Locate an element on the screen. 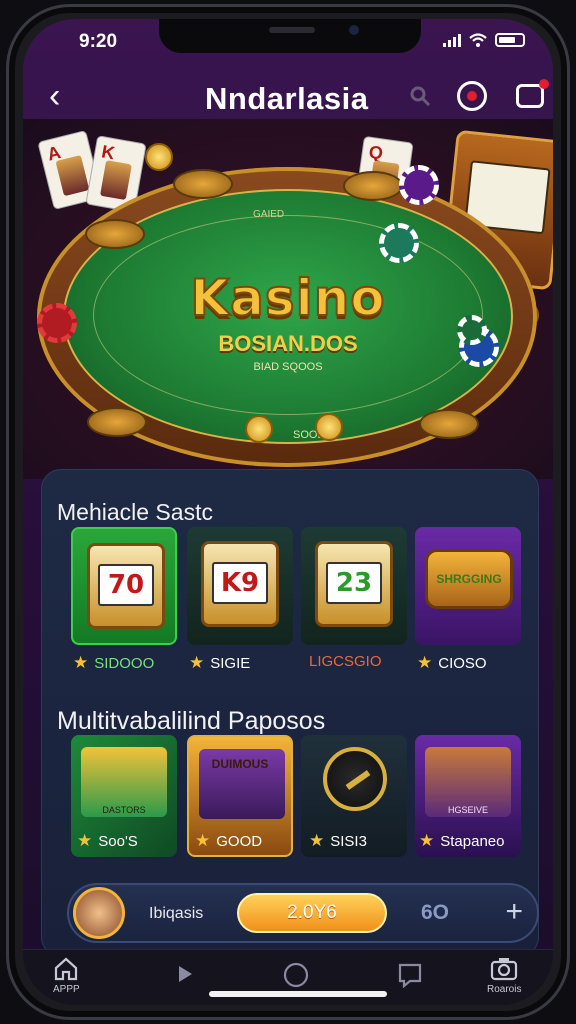 Image resolution: width=576 pixels, height=1024 pixels. felt-top-text: GAIED is located at coordinates (269, 214).